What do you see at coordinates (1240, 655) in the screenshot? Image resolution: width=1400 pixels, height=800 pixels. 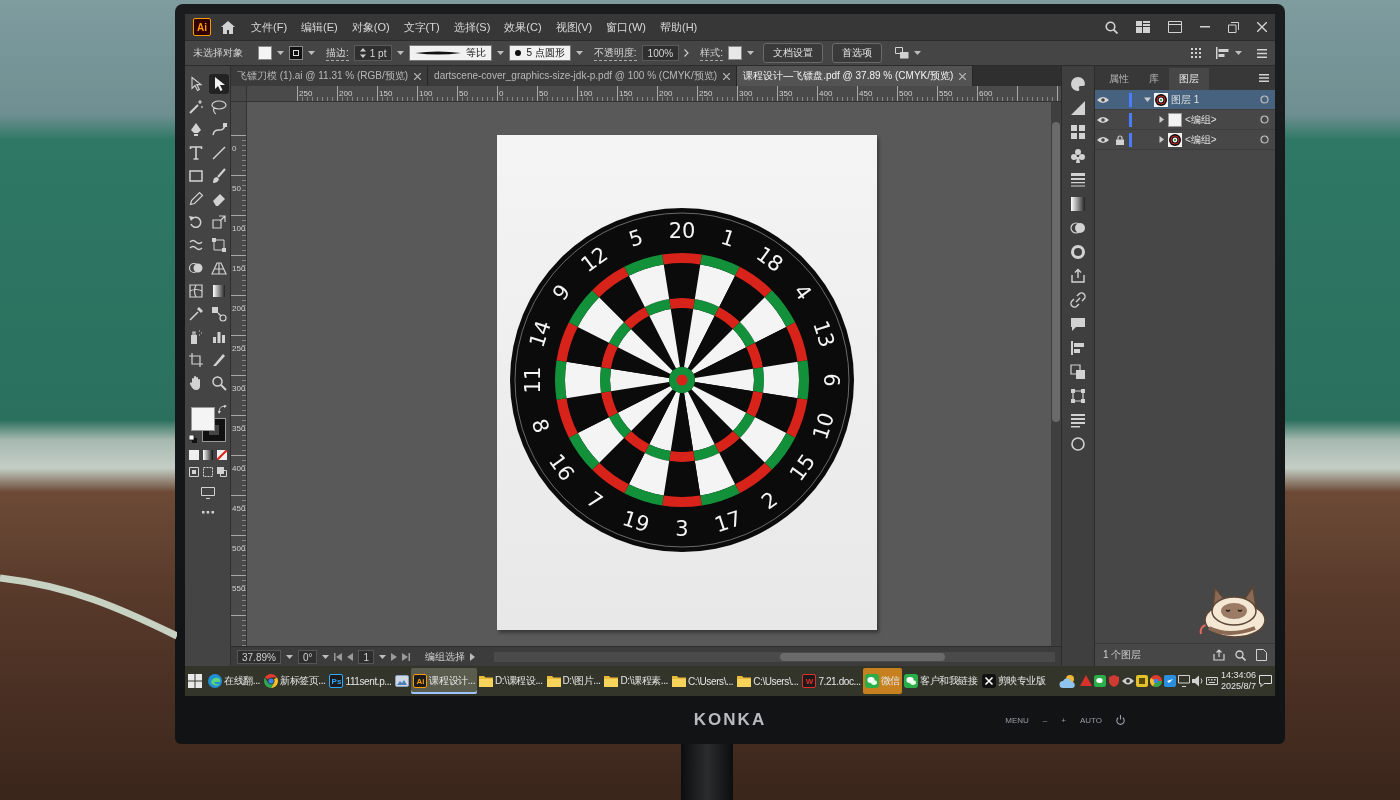 I see `magnifier-icon` at bounding box center [1240, 655].